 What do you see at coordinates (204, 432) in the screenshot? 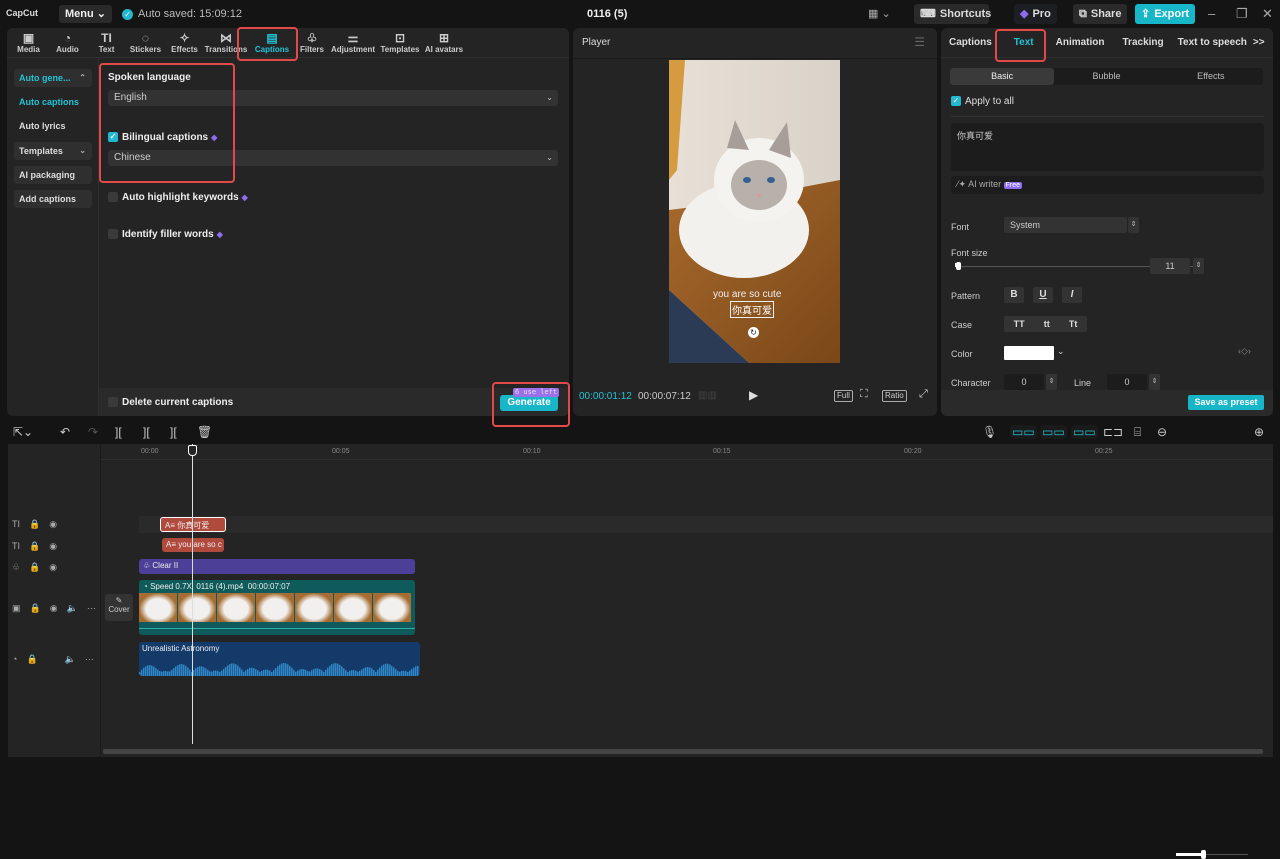
I see `delete-icon: 🗑` at bounding box center [204, 432].